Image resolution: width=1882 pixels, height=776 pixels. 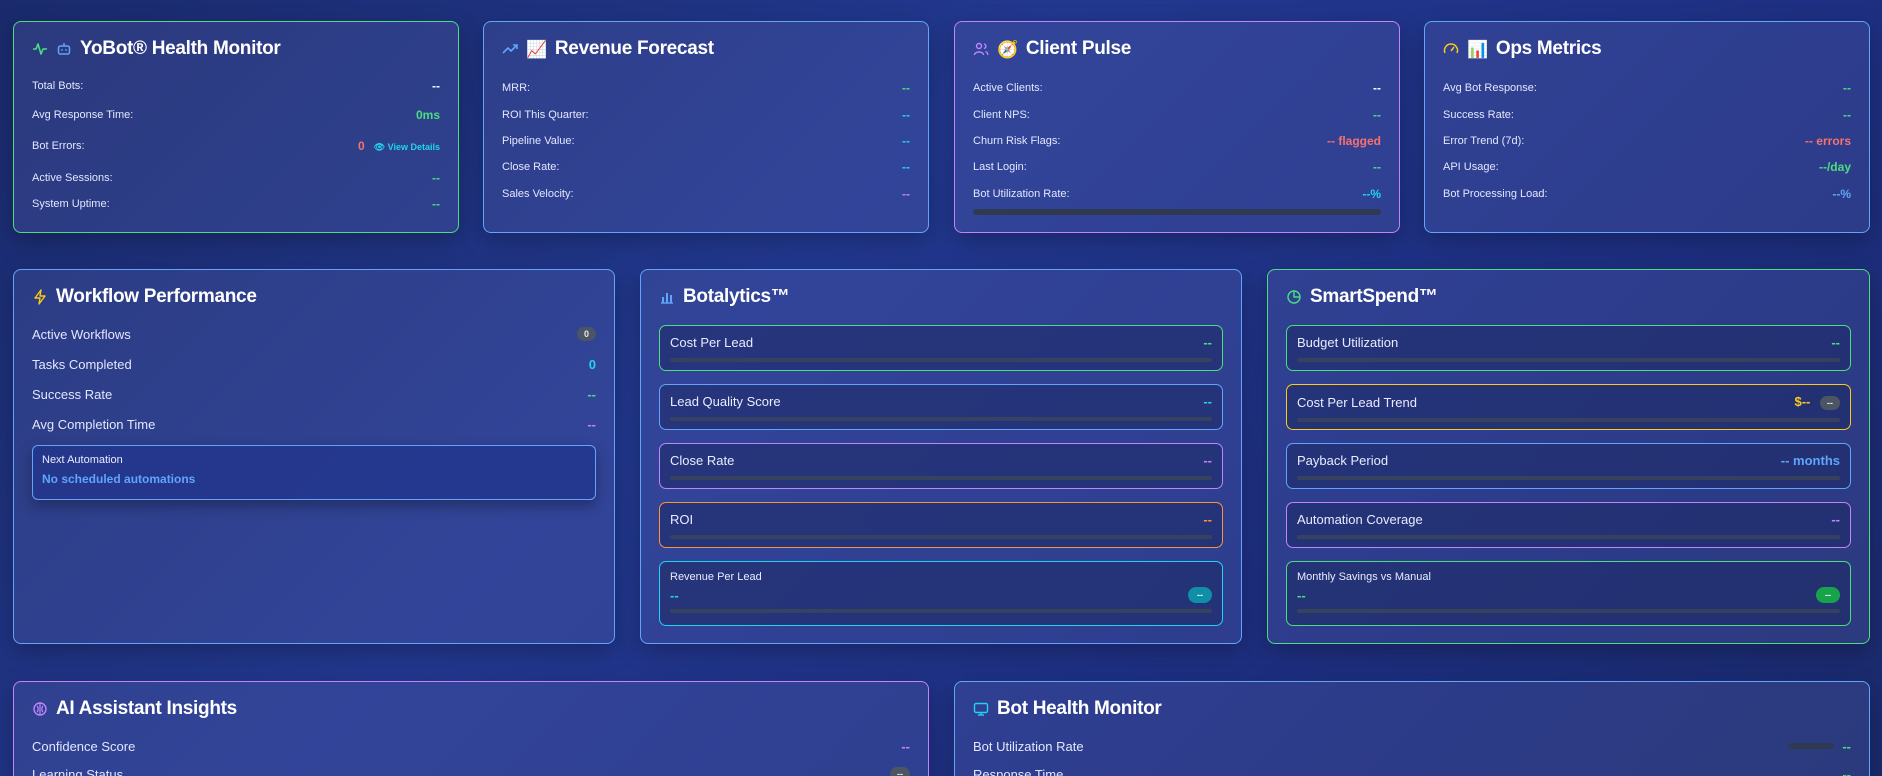 I want to click on bar-chart-icon, so click(x=667, y=297).